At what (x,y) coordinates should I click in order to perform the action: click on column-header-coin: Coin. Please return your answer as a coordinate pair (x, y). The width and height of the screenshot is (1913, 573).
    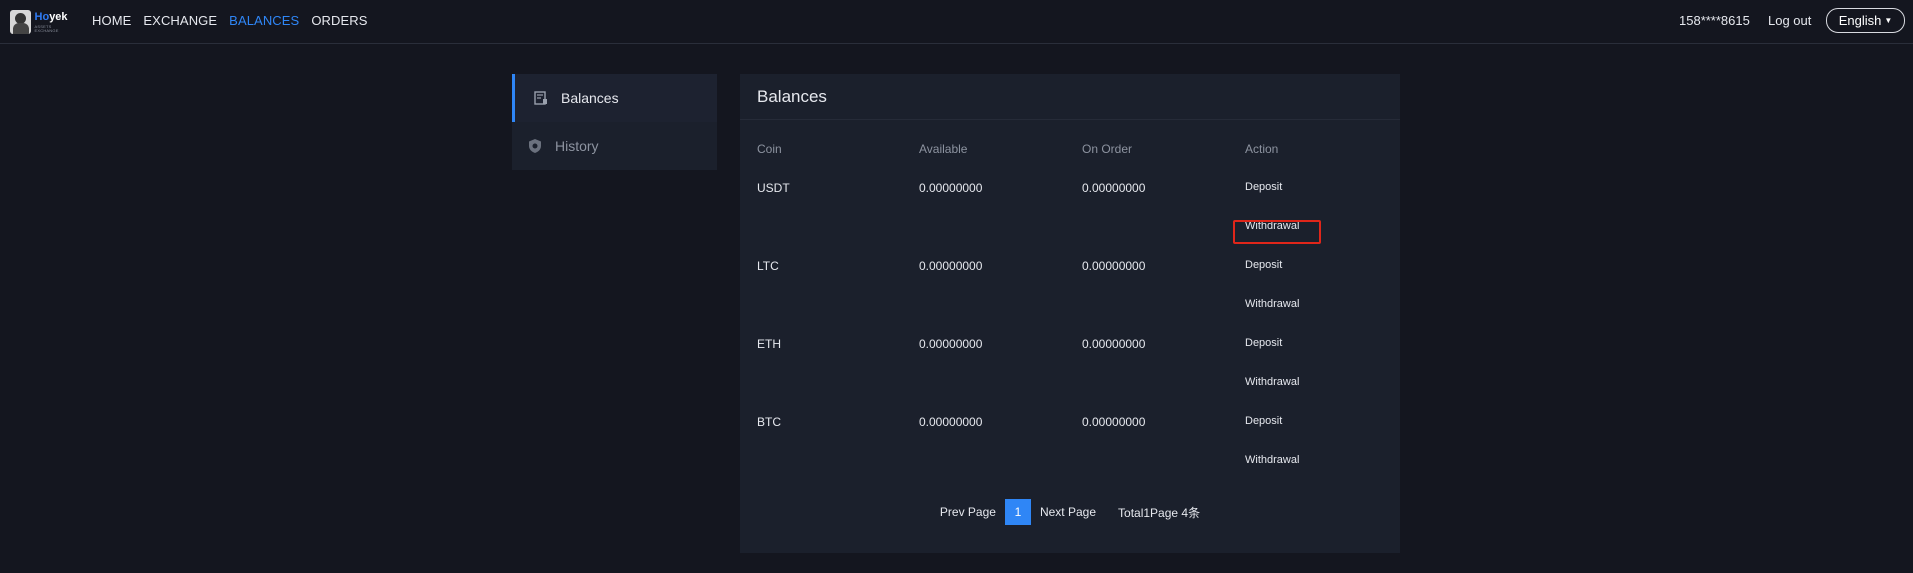
    Looking at the image, I should click on (769, 149).